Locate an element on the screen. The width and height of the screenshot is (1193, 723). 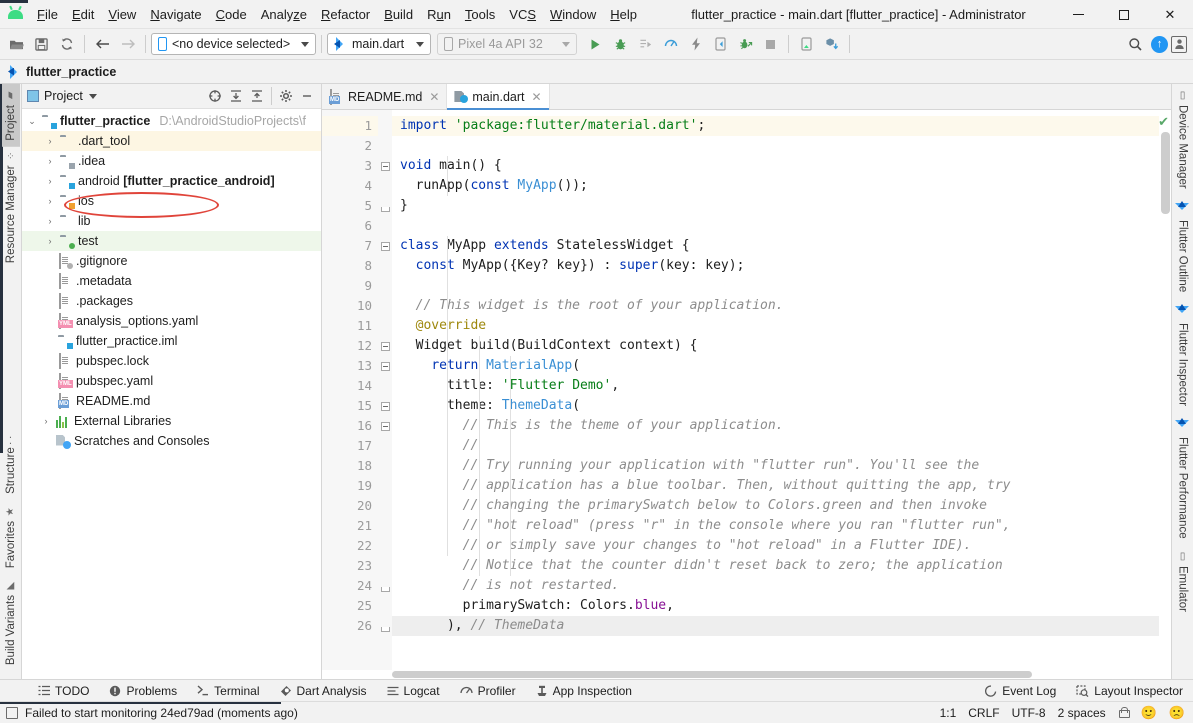
sidebar-item-device-manager: ▭ Device Manager is located at coordinates (1183, 139).